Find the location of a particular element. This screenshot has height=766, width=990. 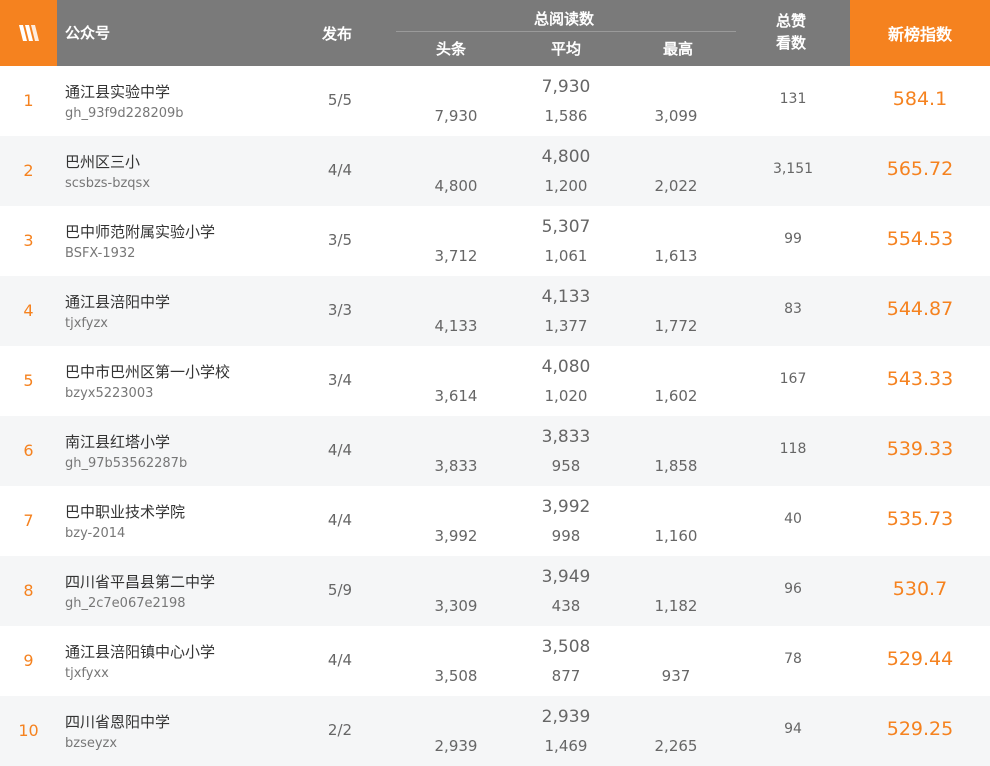

publish-count: 3/5 is located at coordinates (340, 240).